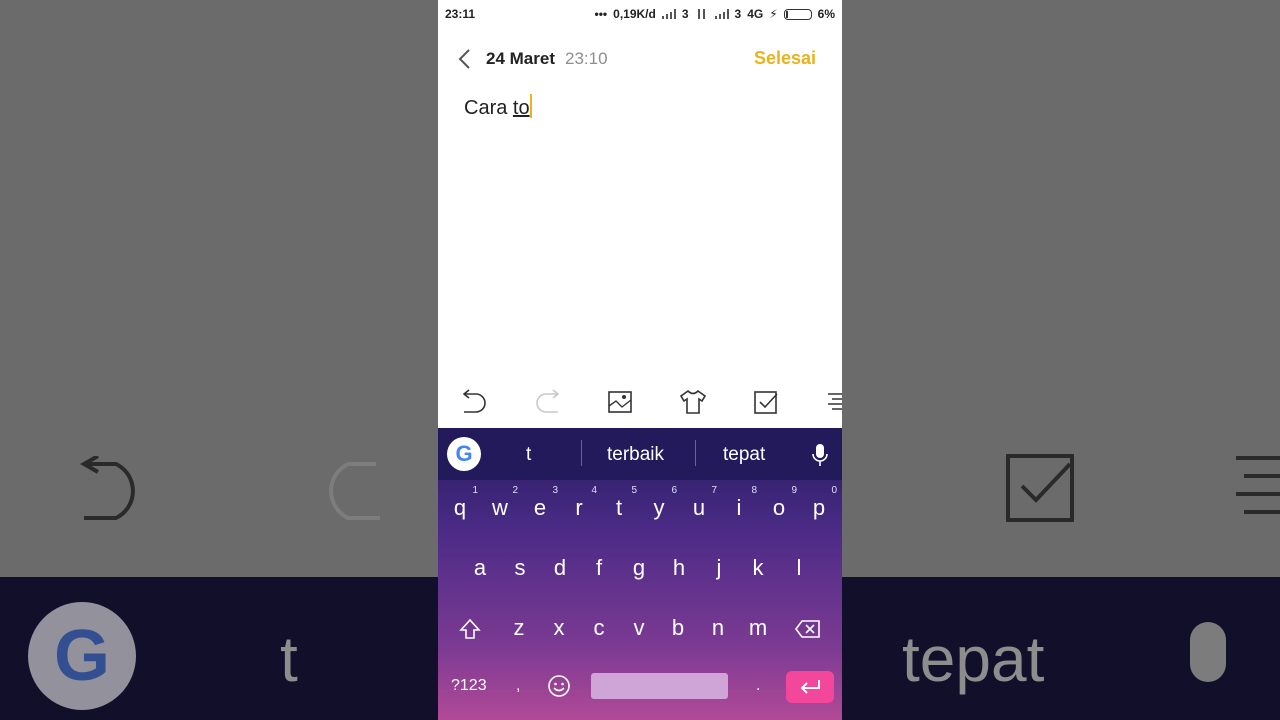 The image size is (1280, 720). Describe the element at coordinates (1040, 488) in the screenshot. I see `background-checklist-icon` at that location.